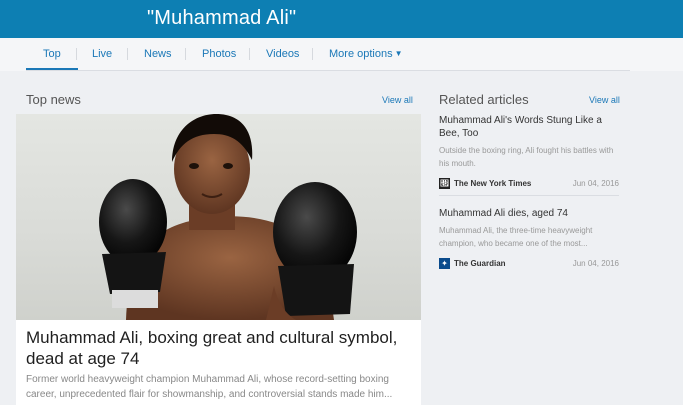 Image resolution: width=683 pixels, height=405 pixels. What do you see at coordinates (398, 53) in the screenshot?
I see `chevron-down-icon: ▼` at bounding box center [398, 53].